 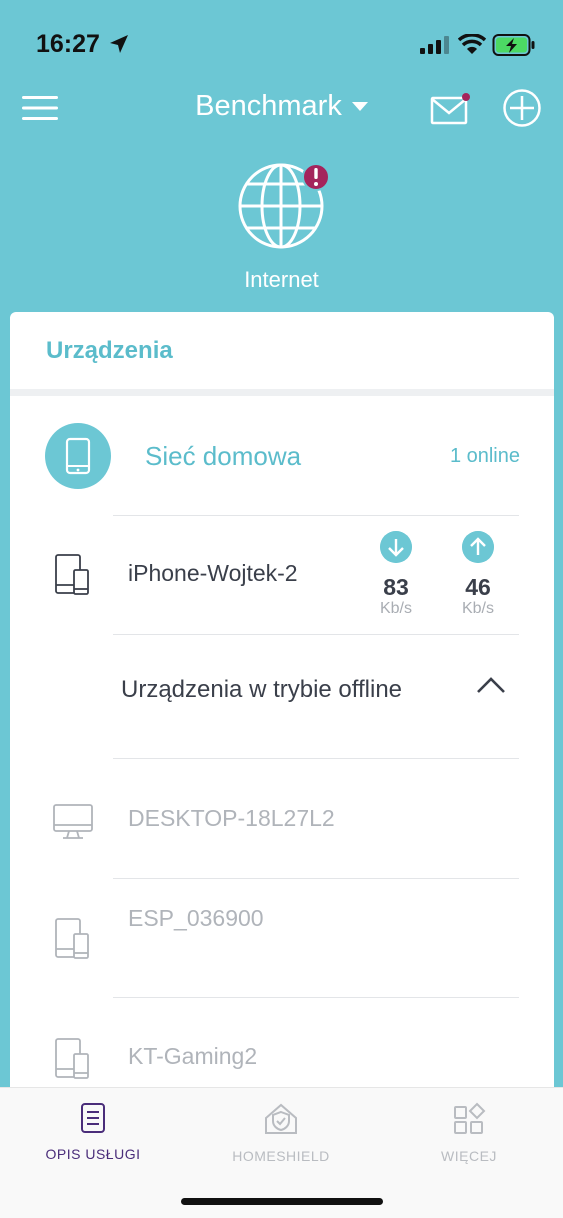 I want to click on network-name: Sieć domowa, so click(x=223, y=456).